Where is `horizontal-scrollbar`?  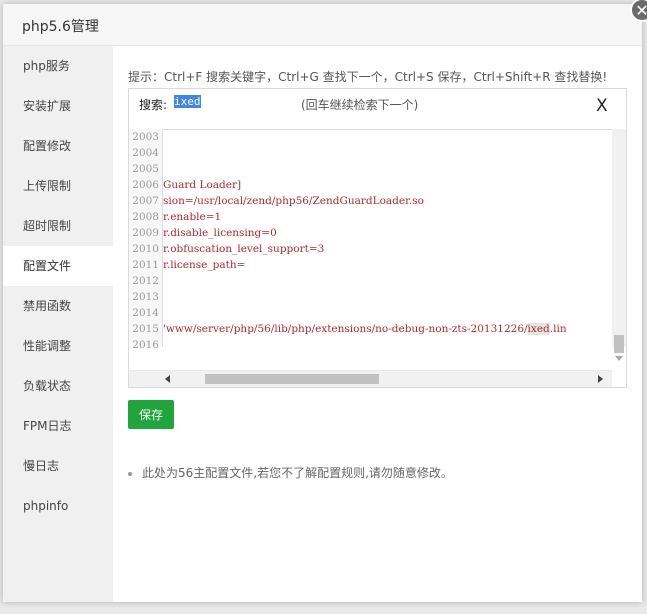
horizontal-scrollbar is located at coordinates (370, 378).